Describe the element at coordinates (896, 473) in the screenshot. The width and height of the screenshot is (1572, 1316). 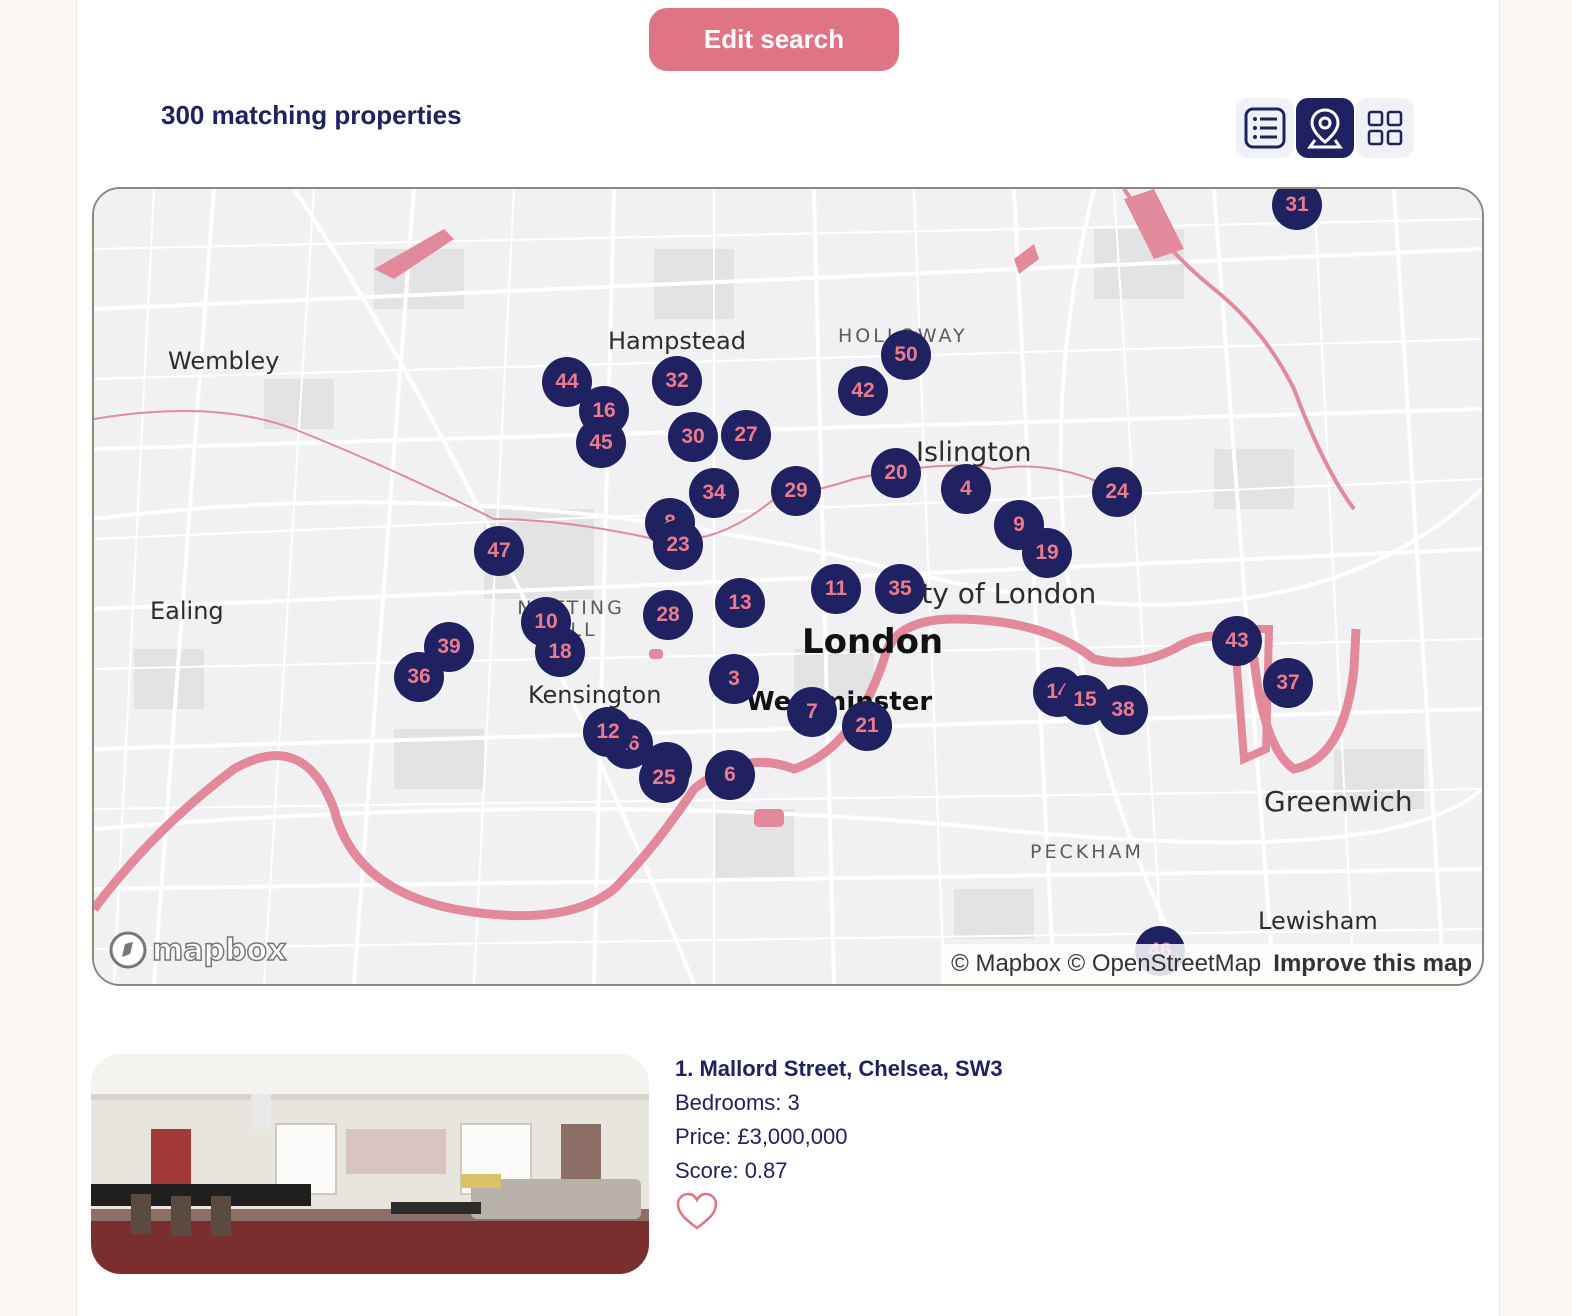
I see `map-marker: 20` at that location.